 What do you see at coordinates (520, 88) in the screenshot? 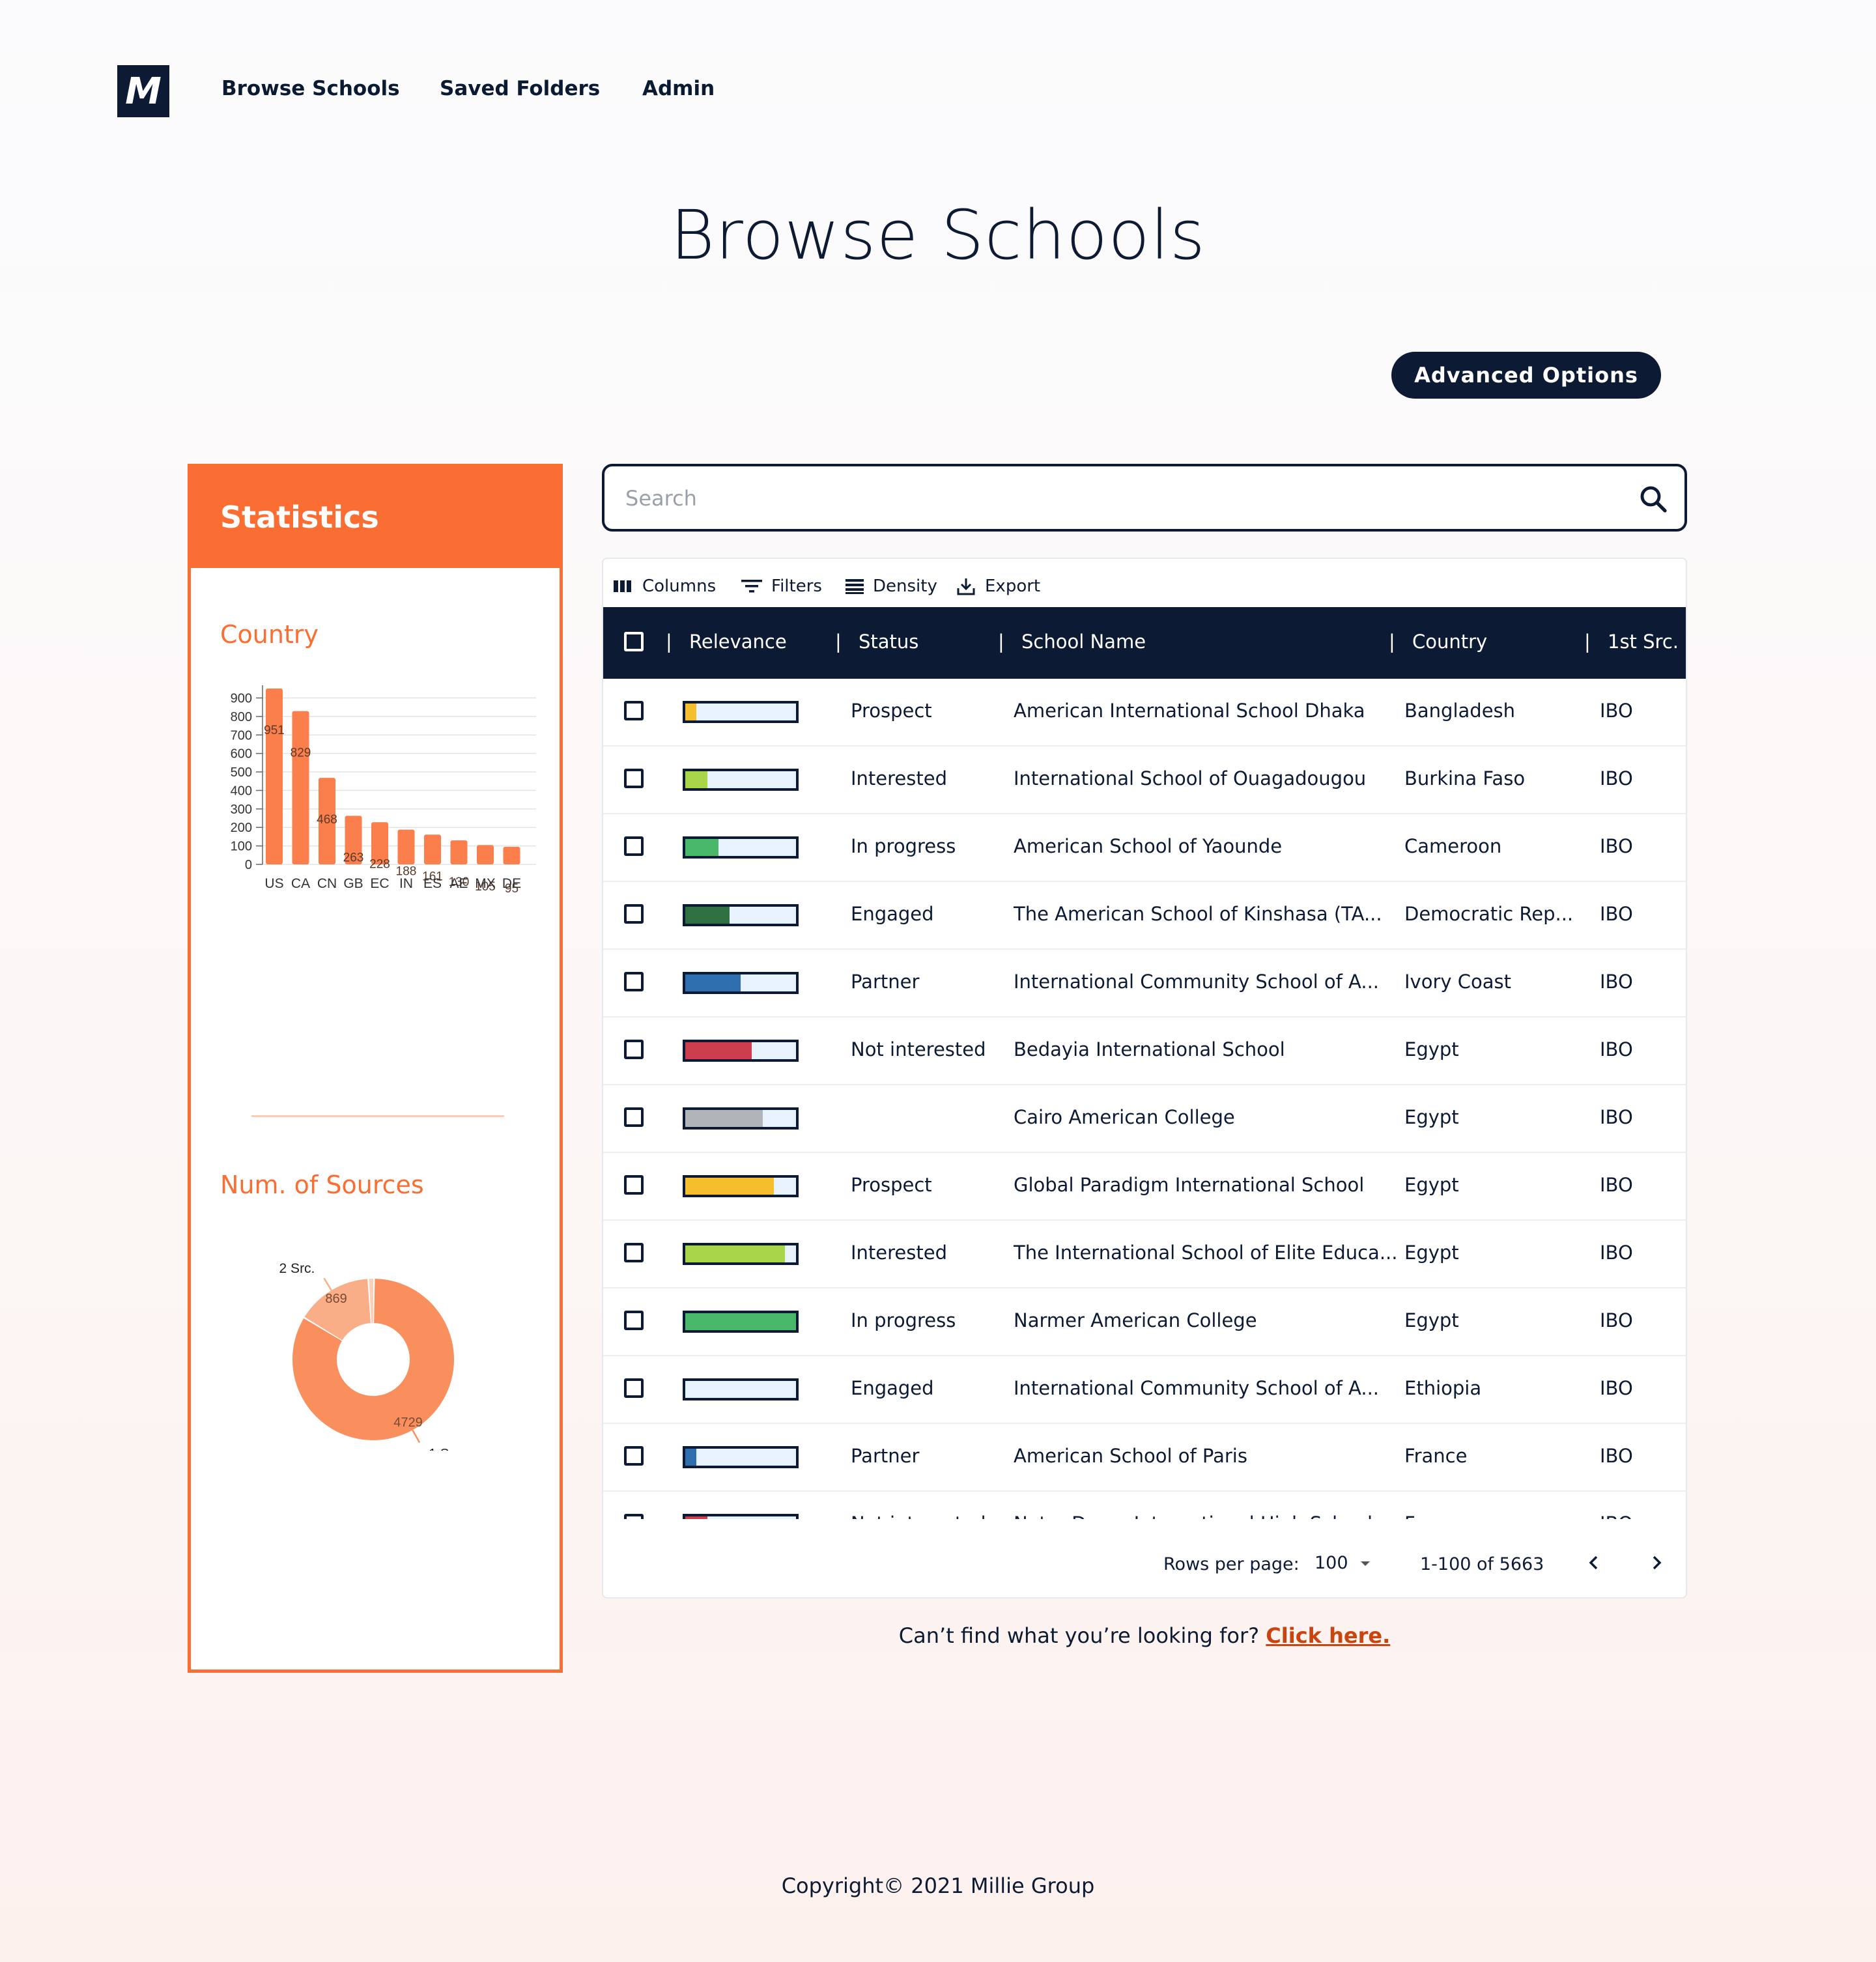
I see `nav-saved-folders: Saved Folders` at bounding box center [520, 88].